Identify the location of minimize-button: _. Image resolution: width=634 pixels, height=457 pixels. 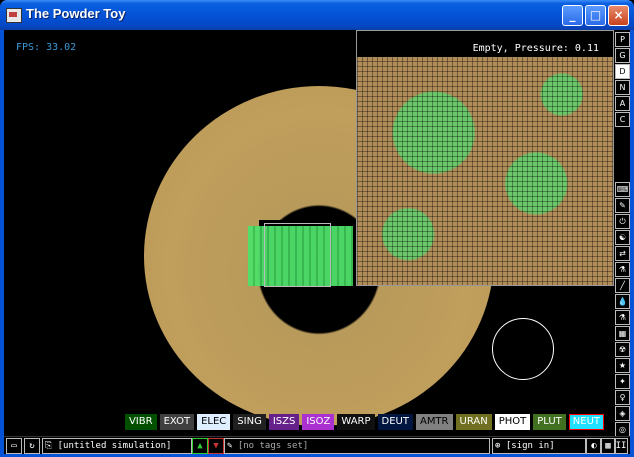
(572, 15).